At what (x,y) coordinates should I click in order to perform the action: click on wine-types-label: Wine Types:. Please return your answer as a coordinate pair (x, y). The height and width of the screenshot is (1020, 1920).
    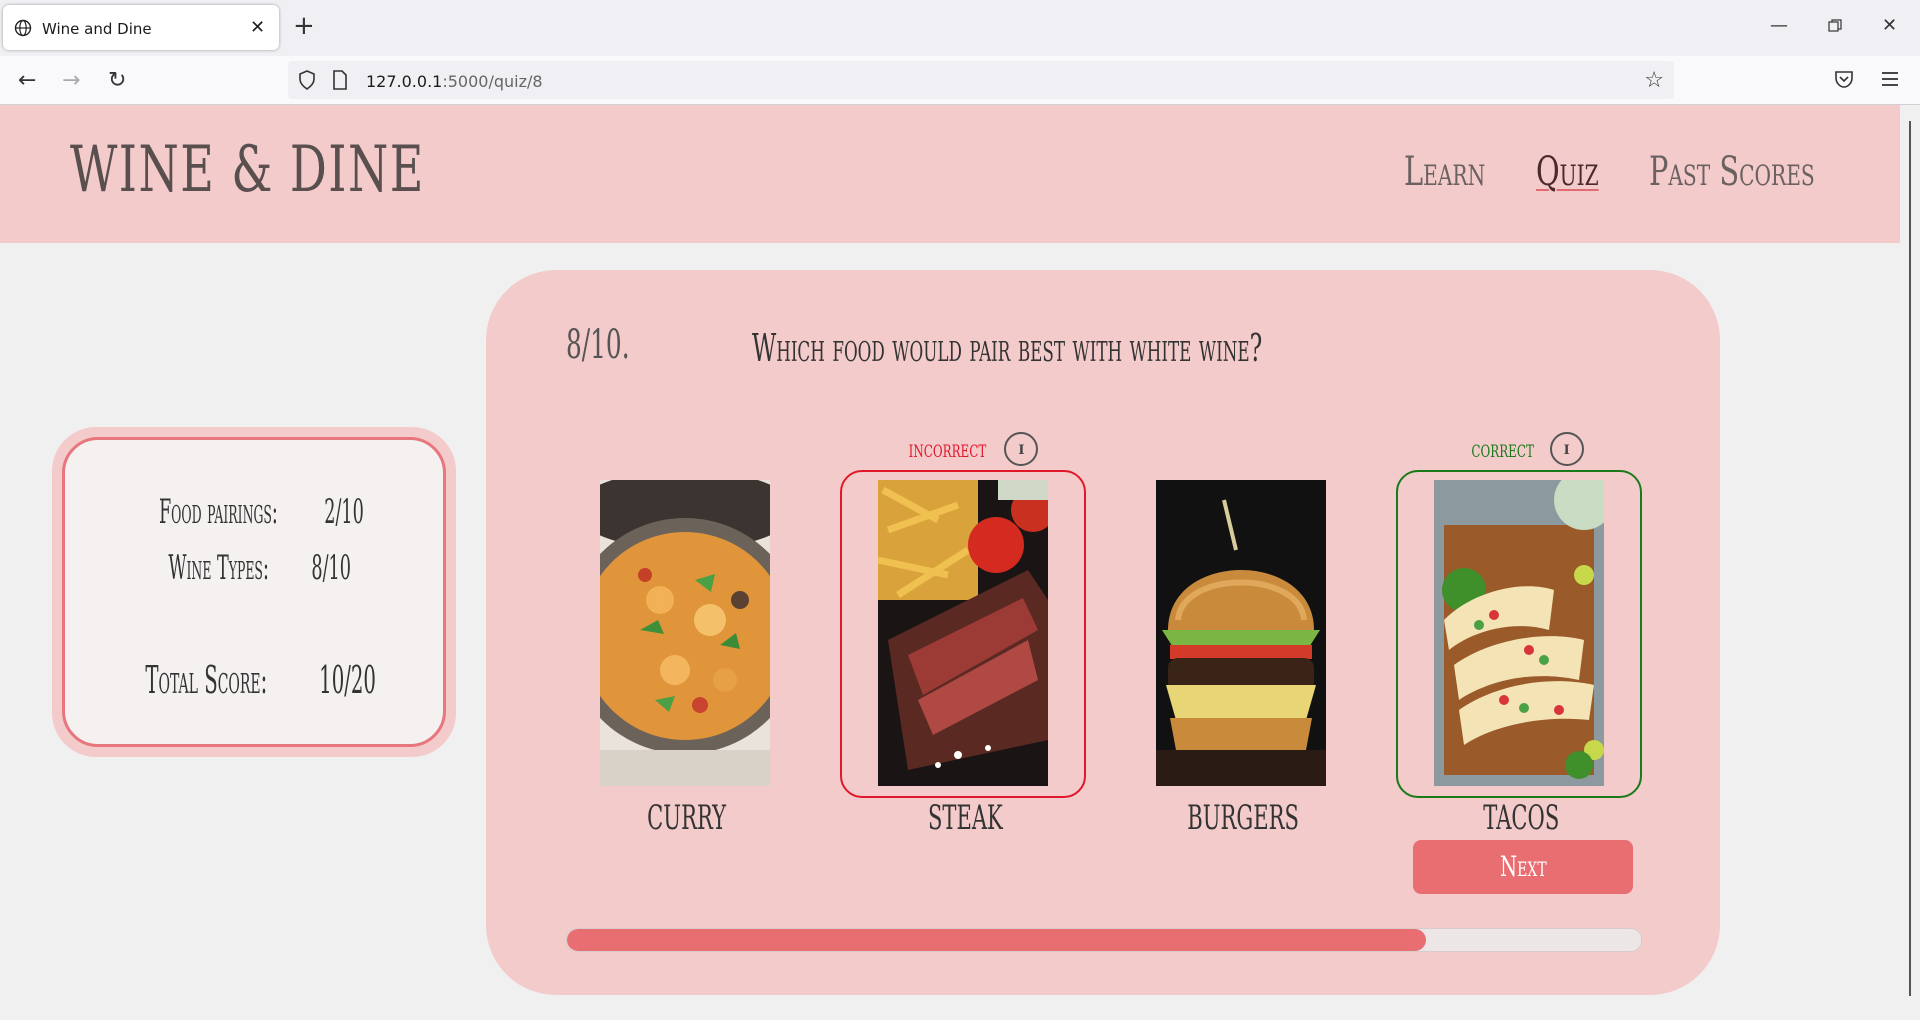
    Looking at the image, I should click on (218, 568).